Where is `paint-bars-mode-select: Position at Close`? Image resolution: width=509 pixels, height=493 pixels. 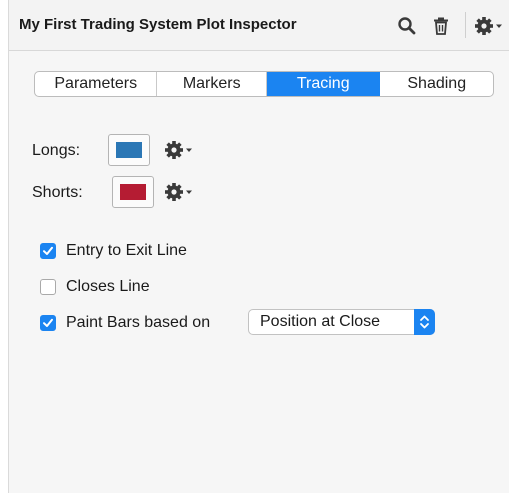
paint-bars-mode-select: Position at Close is located at coordinates (341, 322).